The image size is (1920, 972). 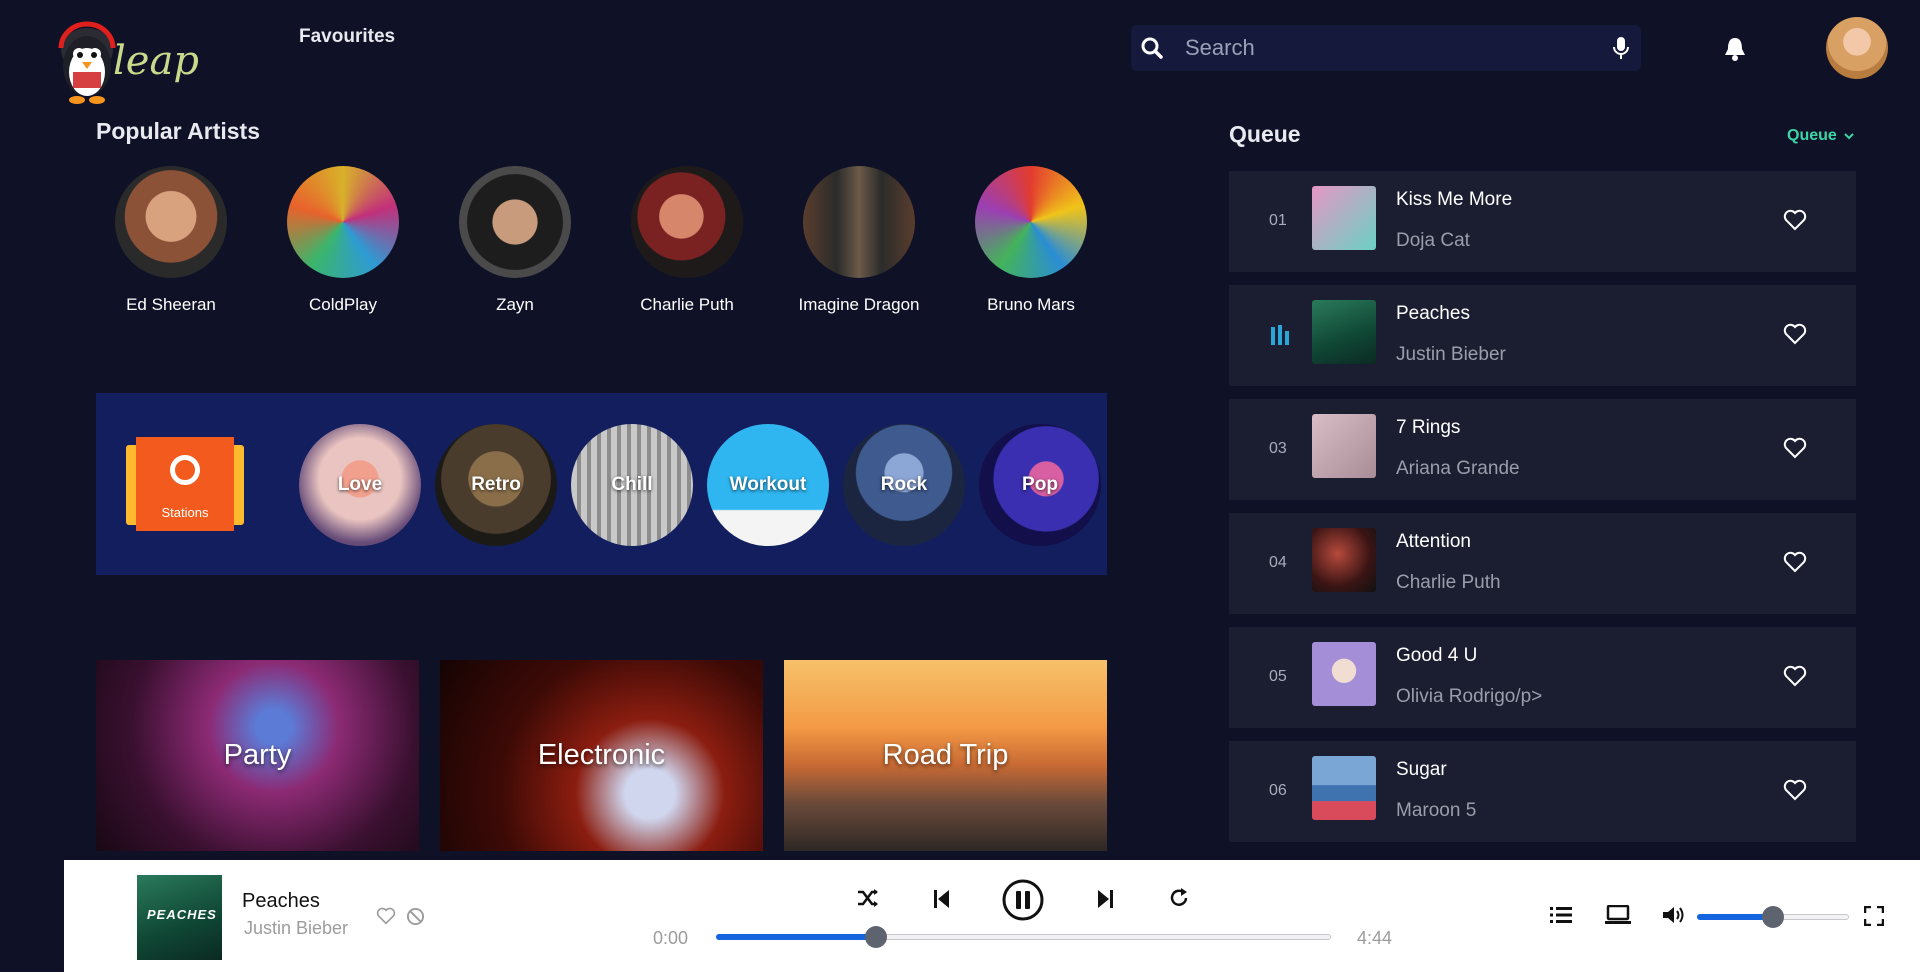 I want to click on genre-love: Love, so click(x=360, y=485).